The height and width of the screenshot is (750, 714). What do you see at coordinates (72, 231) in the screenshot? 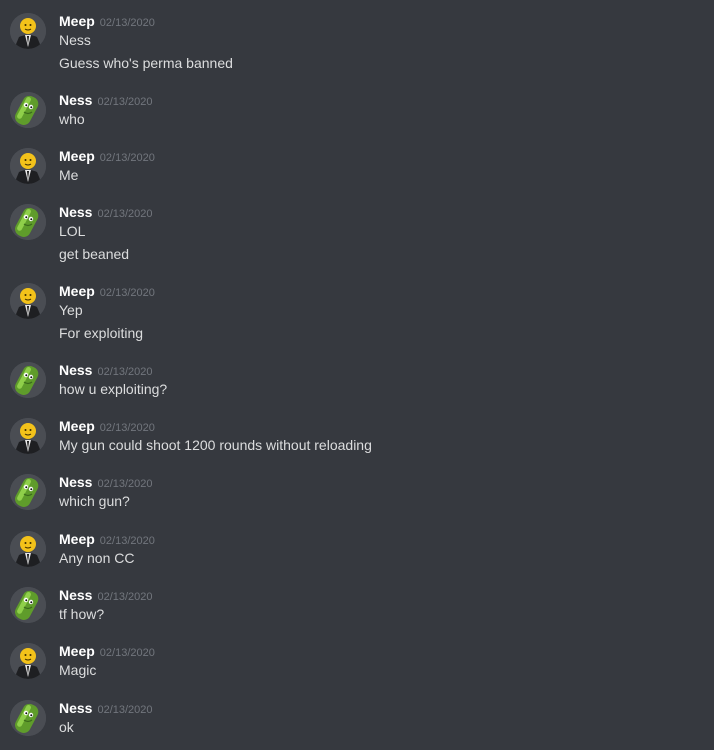
I see `message-text: LOL` at bounding box center [72, 231].